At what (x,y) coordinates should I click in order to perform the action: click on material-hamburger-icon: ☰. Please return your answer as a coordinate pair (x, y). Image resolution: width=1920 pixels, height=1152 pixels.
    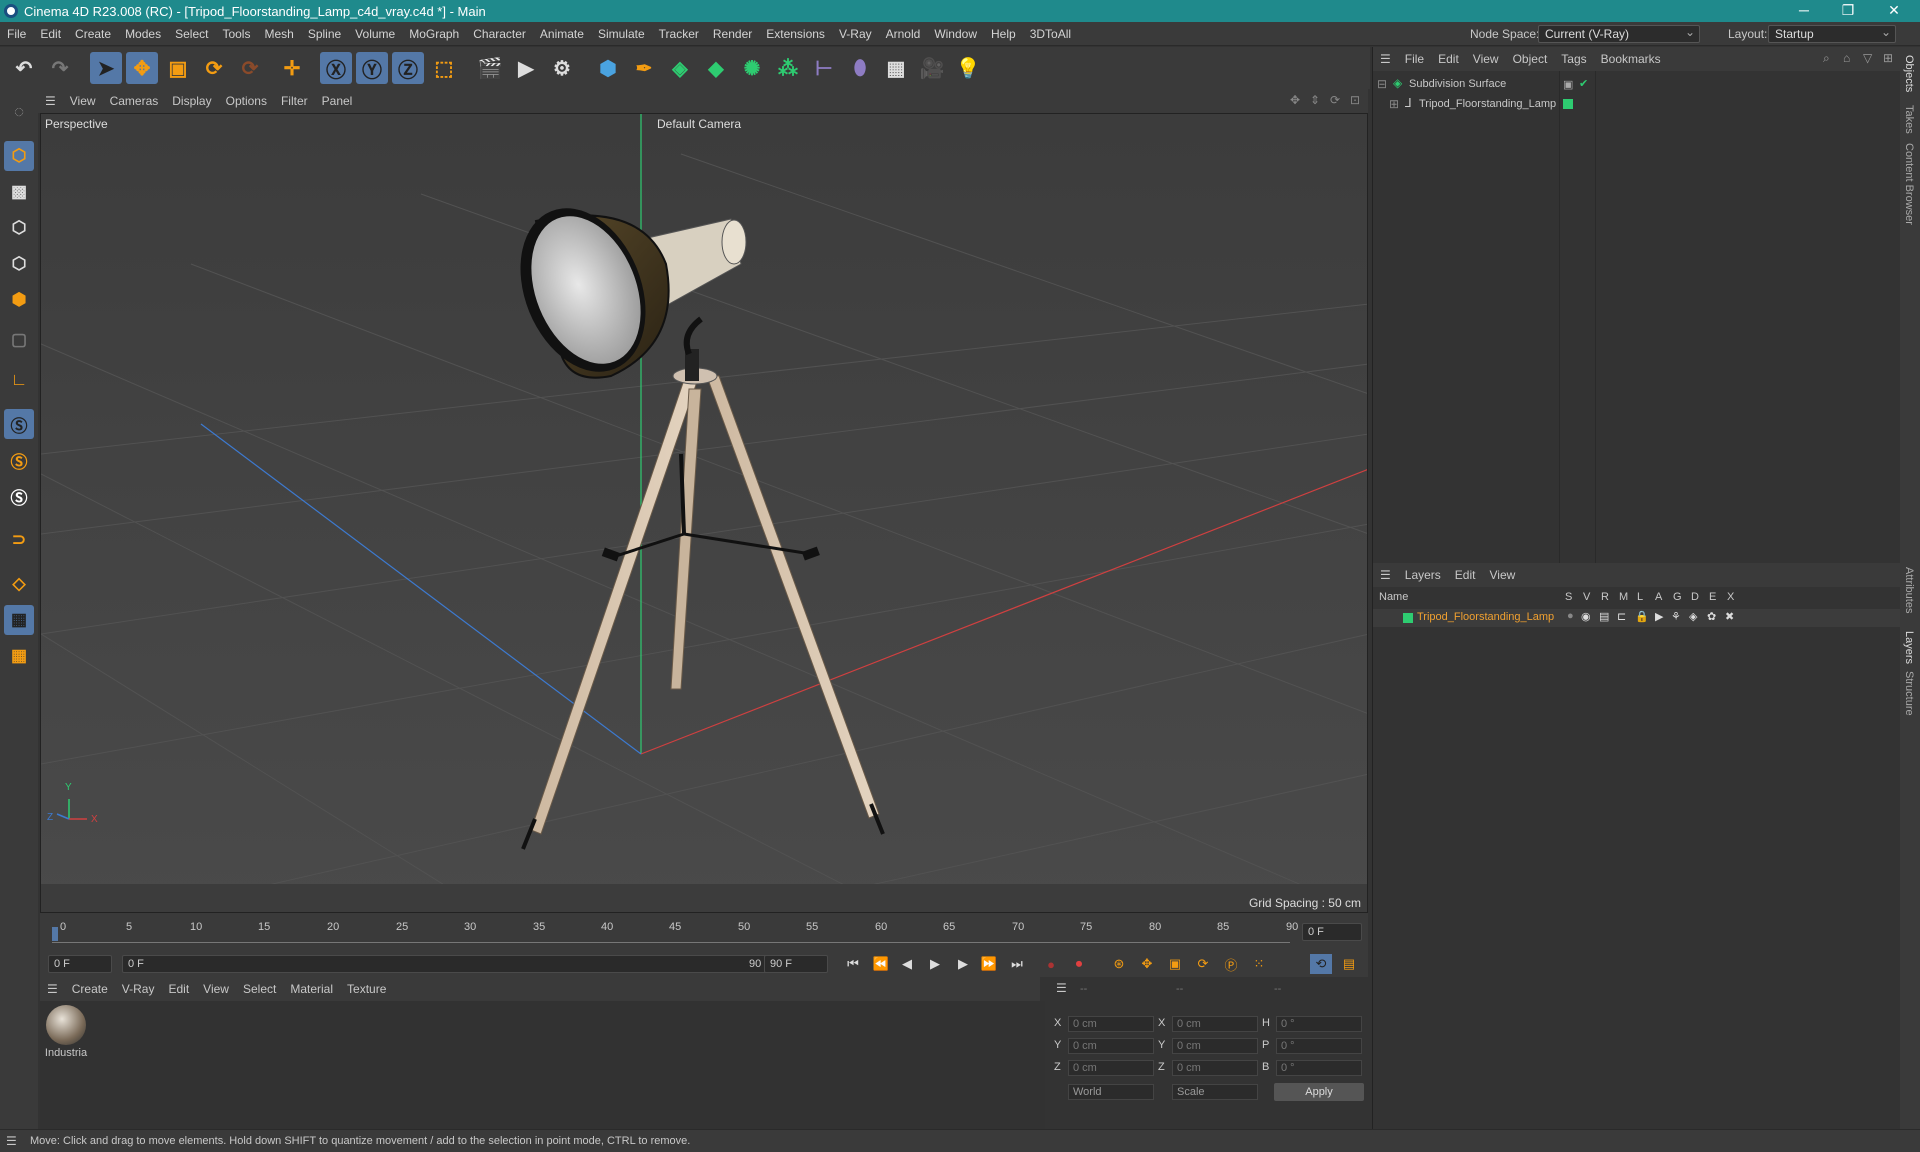
    Looking at the image, I should click on (52, 989).